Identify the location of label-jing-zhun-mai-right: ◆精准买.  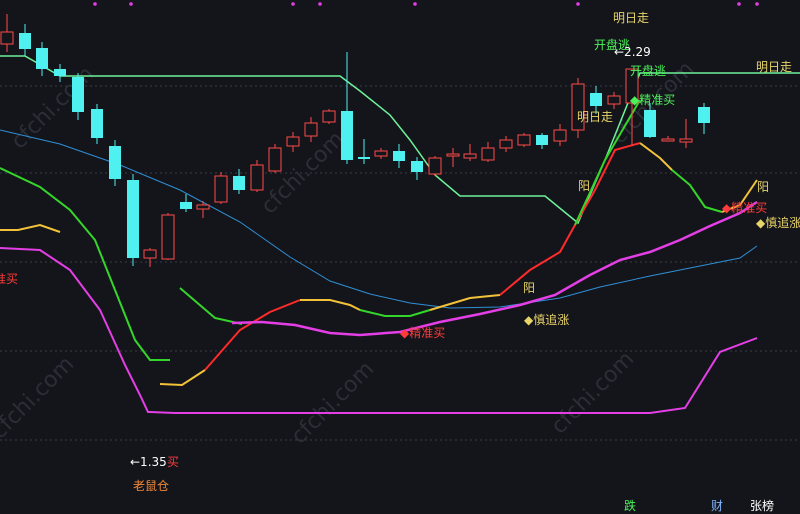
(744, 208).